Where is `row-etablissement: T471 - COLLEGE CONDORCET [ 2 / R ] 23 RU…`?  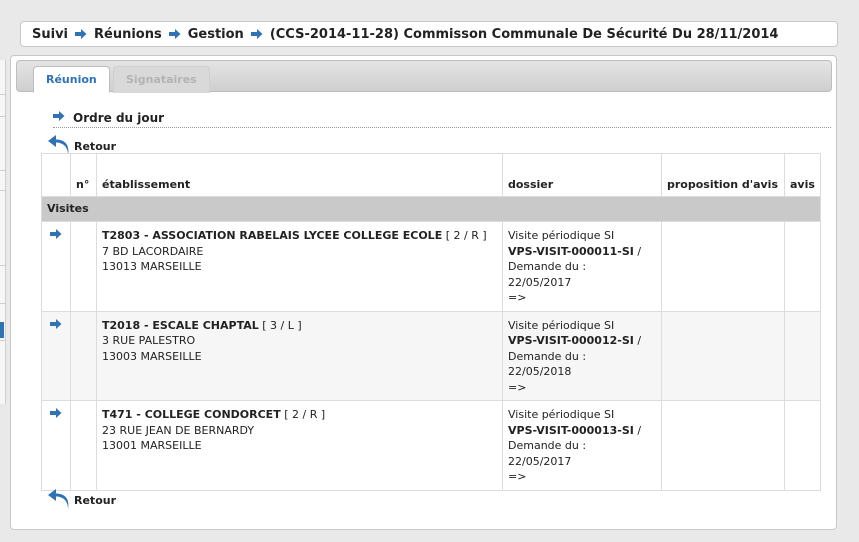 row-etablissement: T471 - COLLEGE CONDORCET [ 2 / R ] 23 RU… is located at coordinates (299, 445).